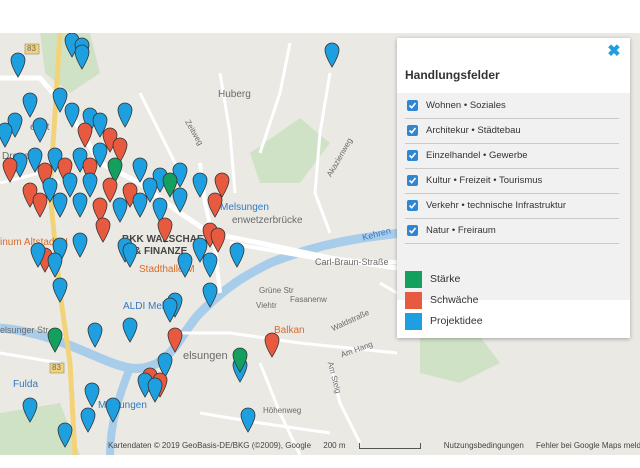 Image resolution: width=640 pixels, height=468 pixels. Describe the element at coordinates (456, 321) in the screenshot. I see `legend-label: Projektidee` at that location.